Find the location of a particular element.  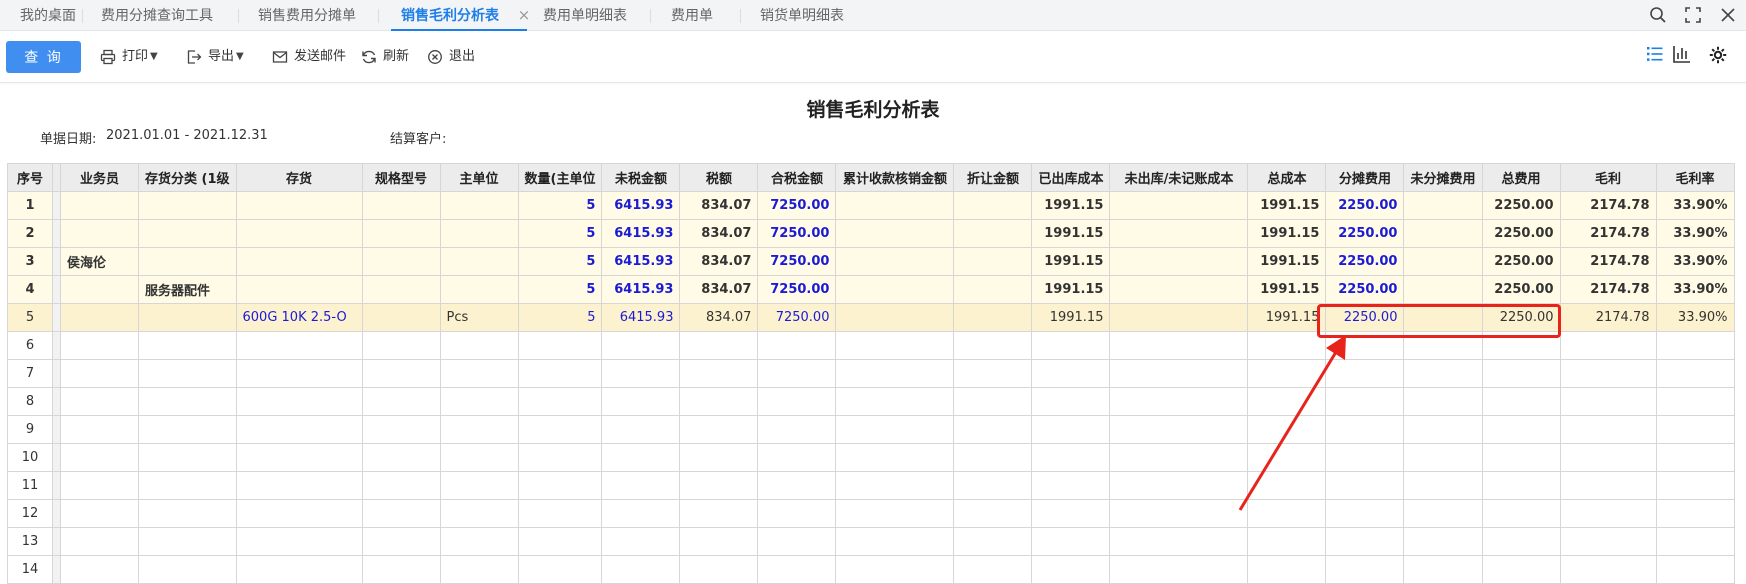

table-row: 13 is located at coordinates (871, 541).